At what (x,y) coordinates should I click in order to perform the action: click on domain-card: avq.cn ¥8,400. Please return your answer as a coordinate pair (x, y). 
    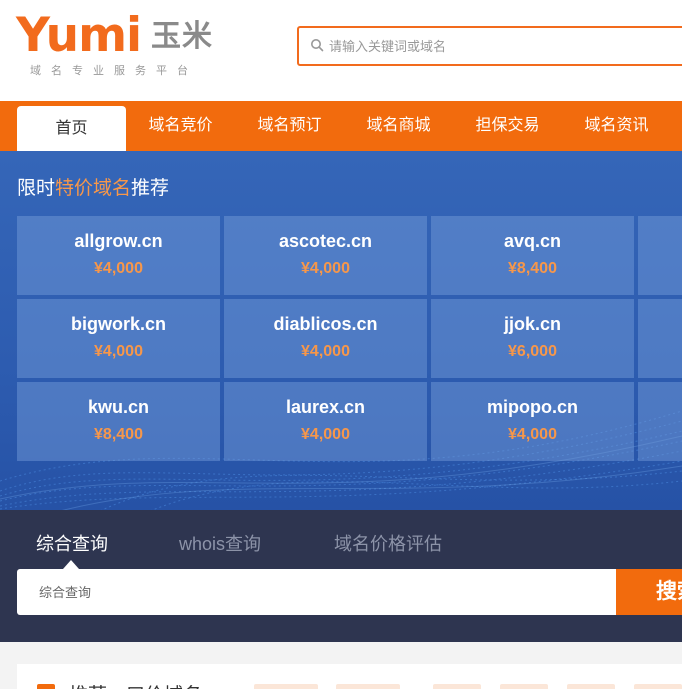
    Looking at the image, I should click on (532, 255).